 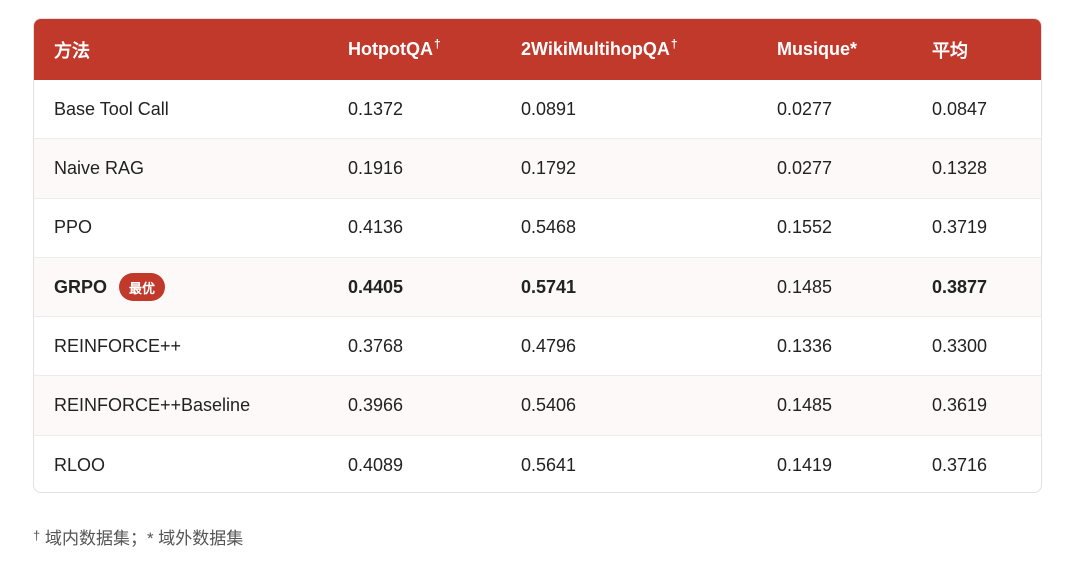 I want to click on method-cell: GRPO 最优, so click(x=110, y=287).